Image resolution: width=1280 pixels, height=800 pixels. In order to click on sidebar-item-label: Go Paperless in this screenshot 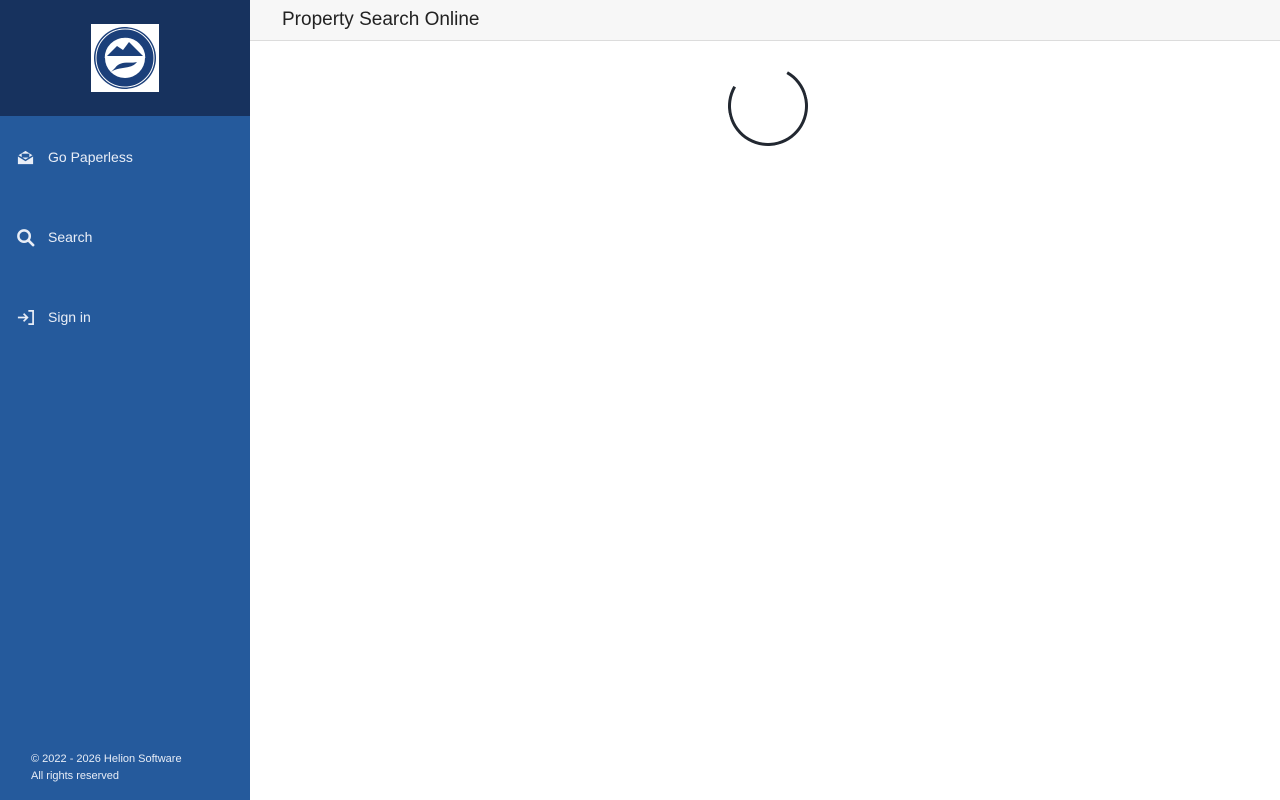, I will do `click(90, 157)`.